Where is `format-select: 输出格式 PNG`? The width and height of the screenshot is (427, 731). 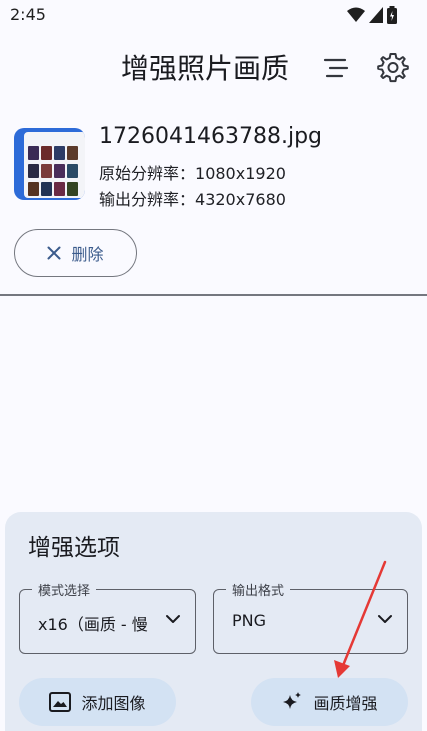
format-select: 输出格式 PNG is located at coordinates (310, 617).